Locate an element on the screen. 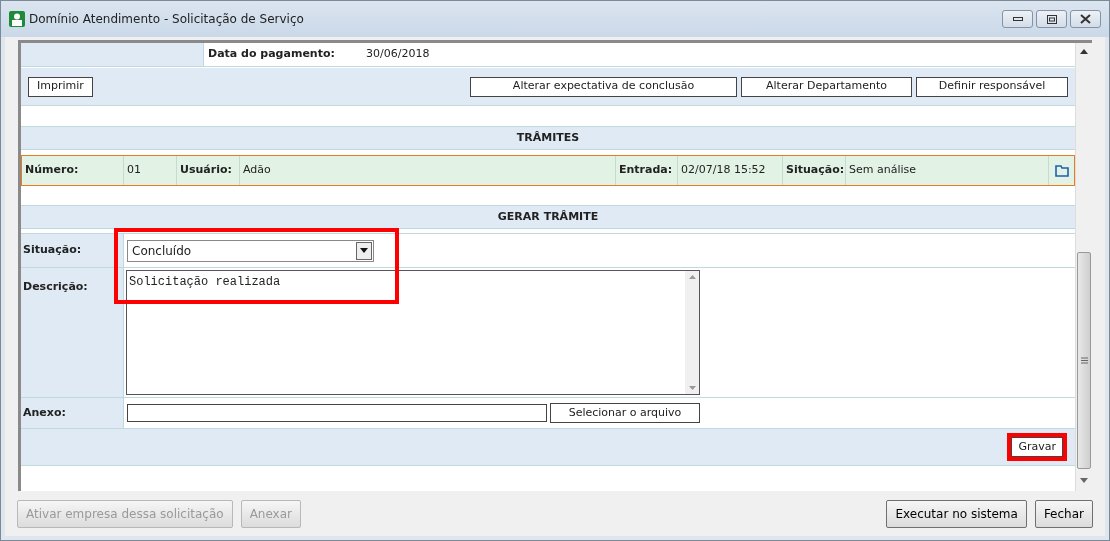 Image resolution: width=1110 pixels, height=541 pixels. minimize-icon is located at coordinates (1017, 19).